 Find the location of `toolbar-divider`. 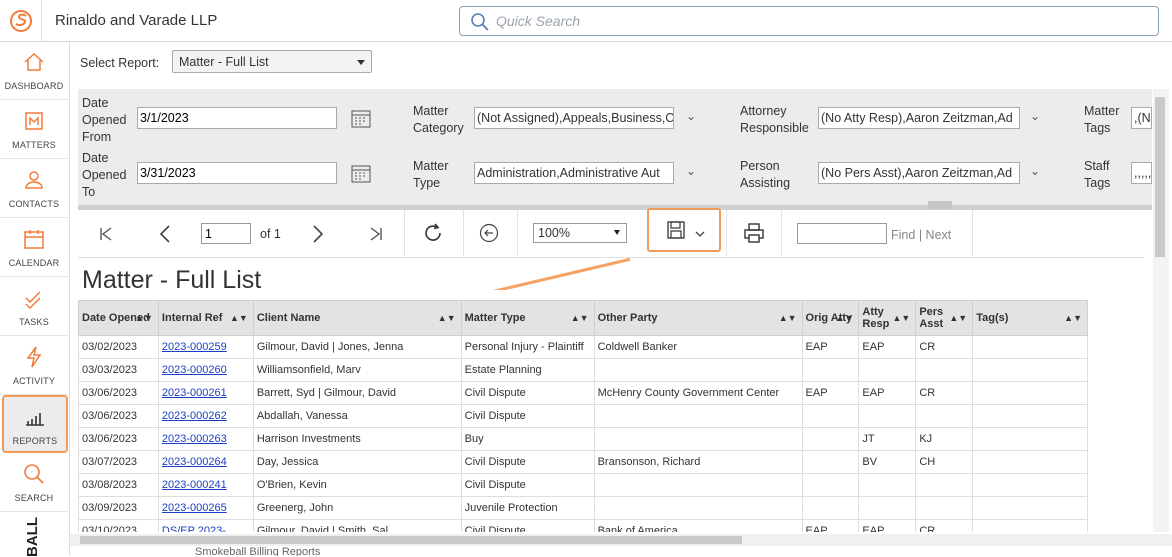

toolbar-divider is located at coordinates (463, 233).